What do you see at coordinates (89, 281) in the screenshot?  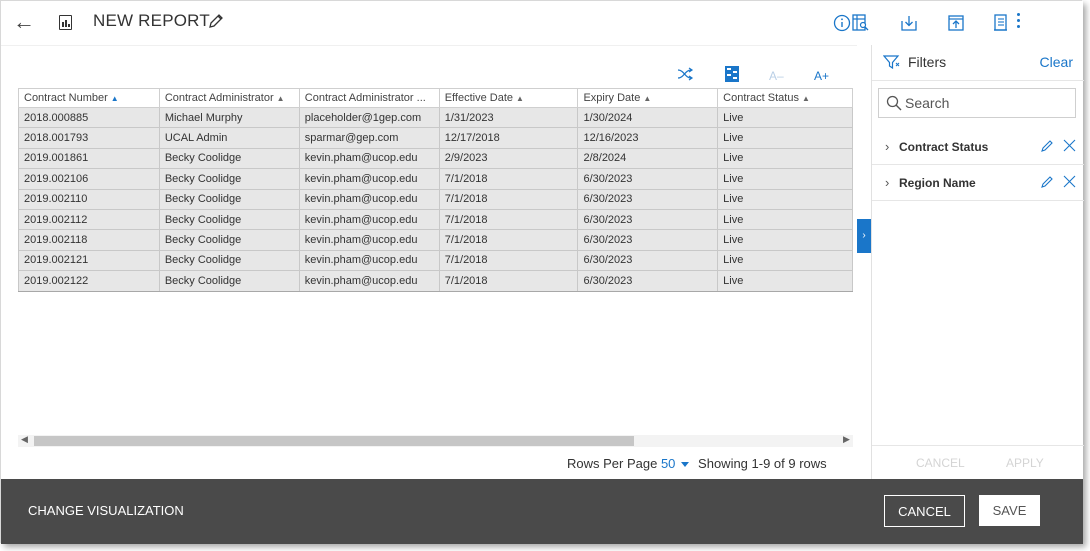 I see `table-cell: 2019.002122` at bounding box center [89, 281].